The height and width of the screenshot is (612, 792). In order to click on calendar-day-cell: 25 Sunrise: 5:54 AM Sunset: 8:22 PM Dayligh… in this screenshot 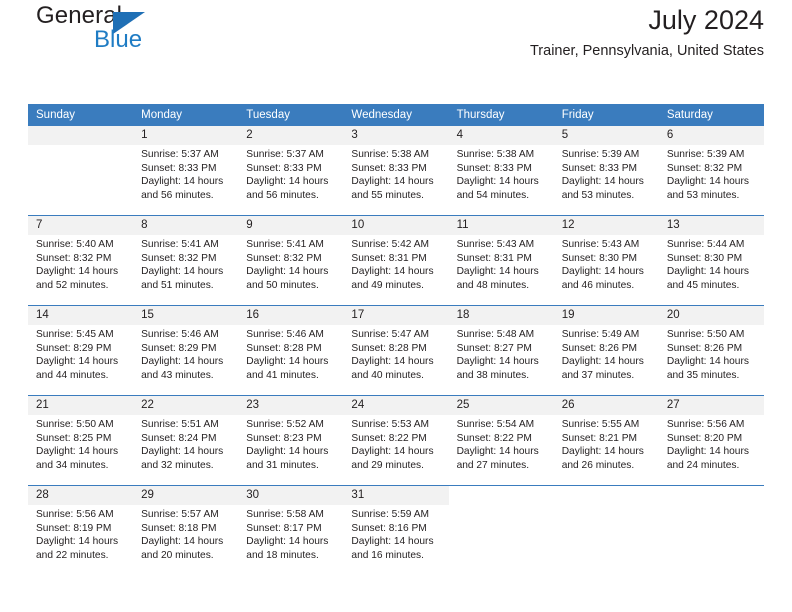, I will do `click(501, 440)`.